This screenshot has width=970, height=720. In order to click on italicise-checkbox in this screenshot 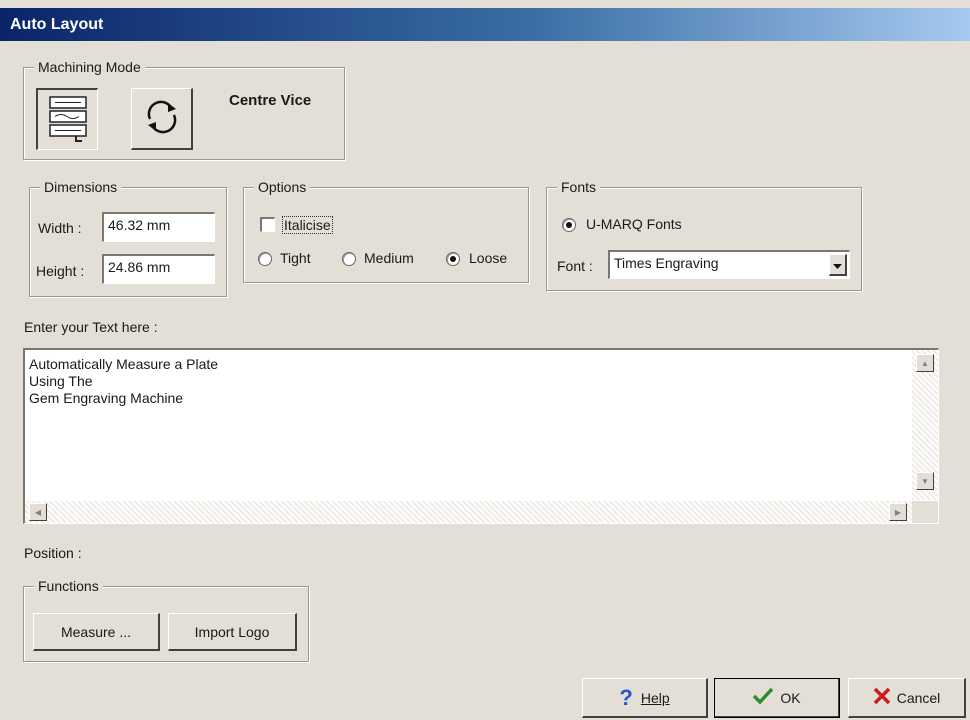, I will do `click(267, 224)`.